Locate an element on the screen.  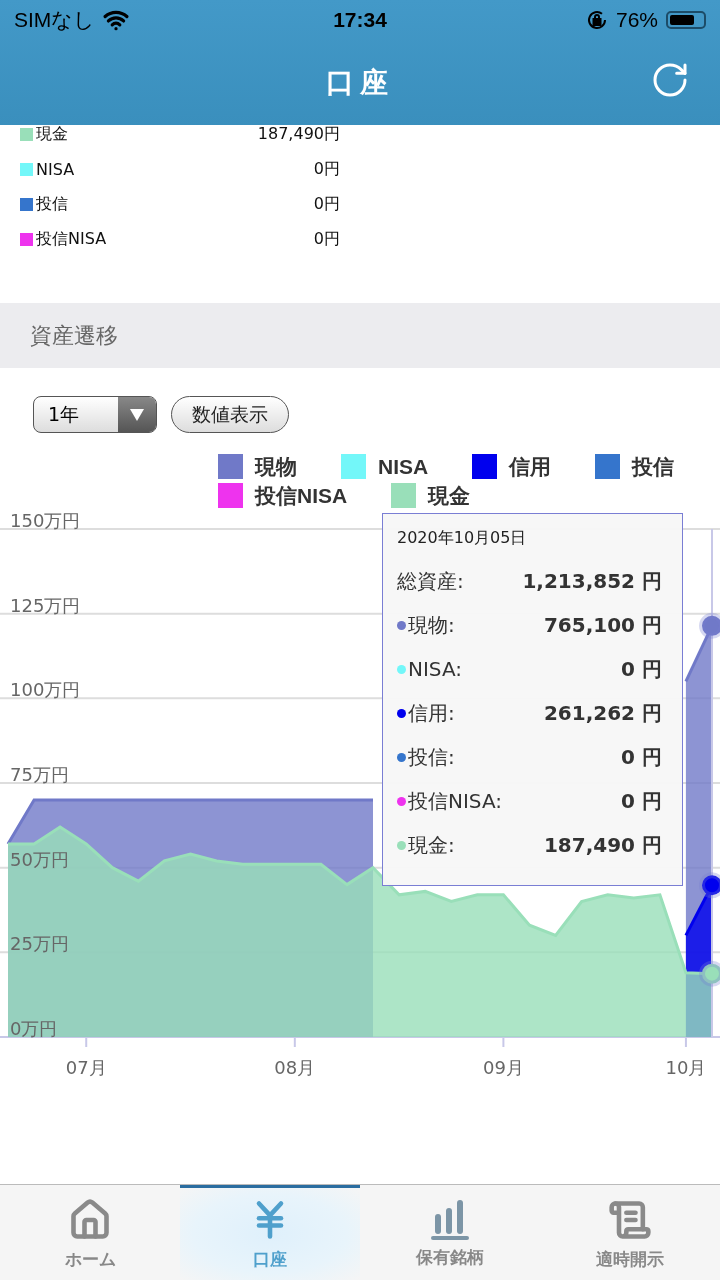
balance-label: 現金 is located at coordinates (52, 134).